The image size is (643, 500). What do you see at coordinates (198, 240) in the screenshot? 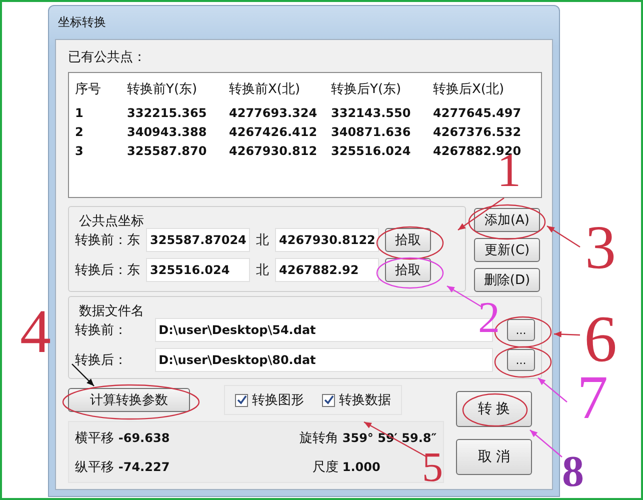
I see `east-field: 325587.87024` at bounding box center [198, 240].